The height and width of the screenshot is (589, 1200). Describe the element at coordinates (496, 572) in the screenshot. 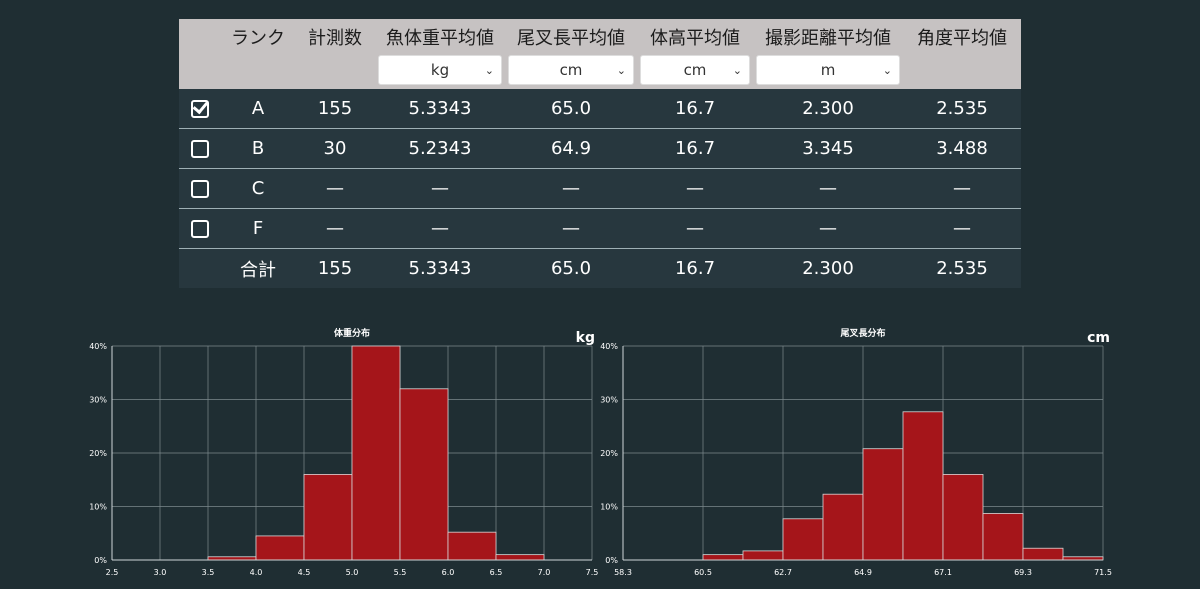

I see `x-tick-label: 6.5` at that location.